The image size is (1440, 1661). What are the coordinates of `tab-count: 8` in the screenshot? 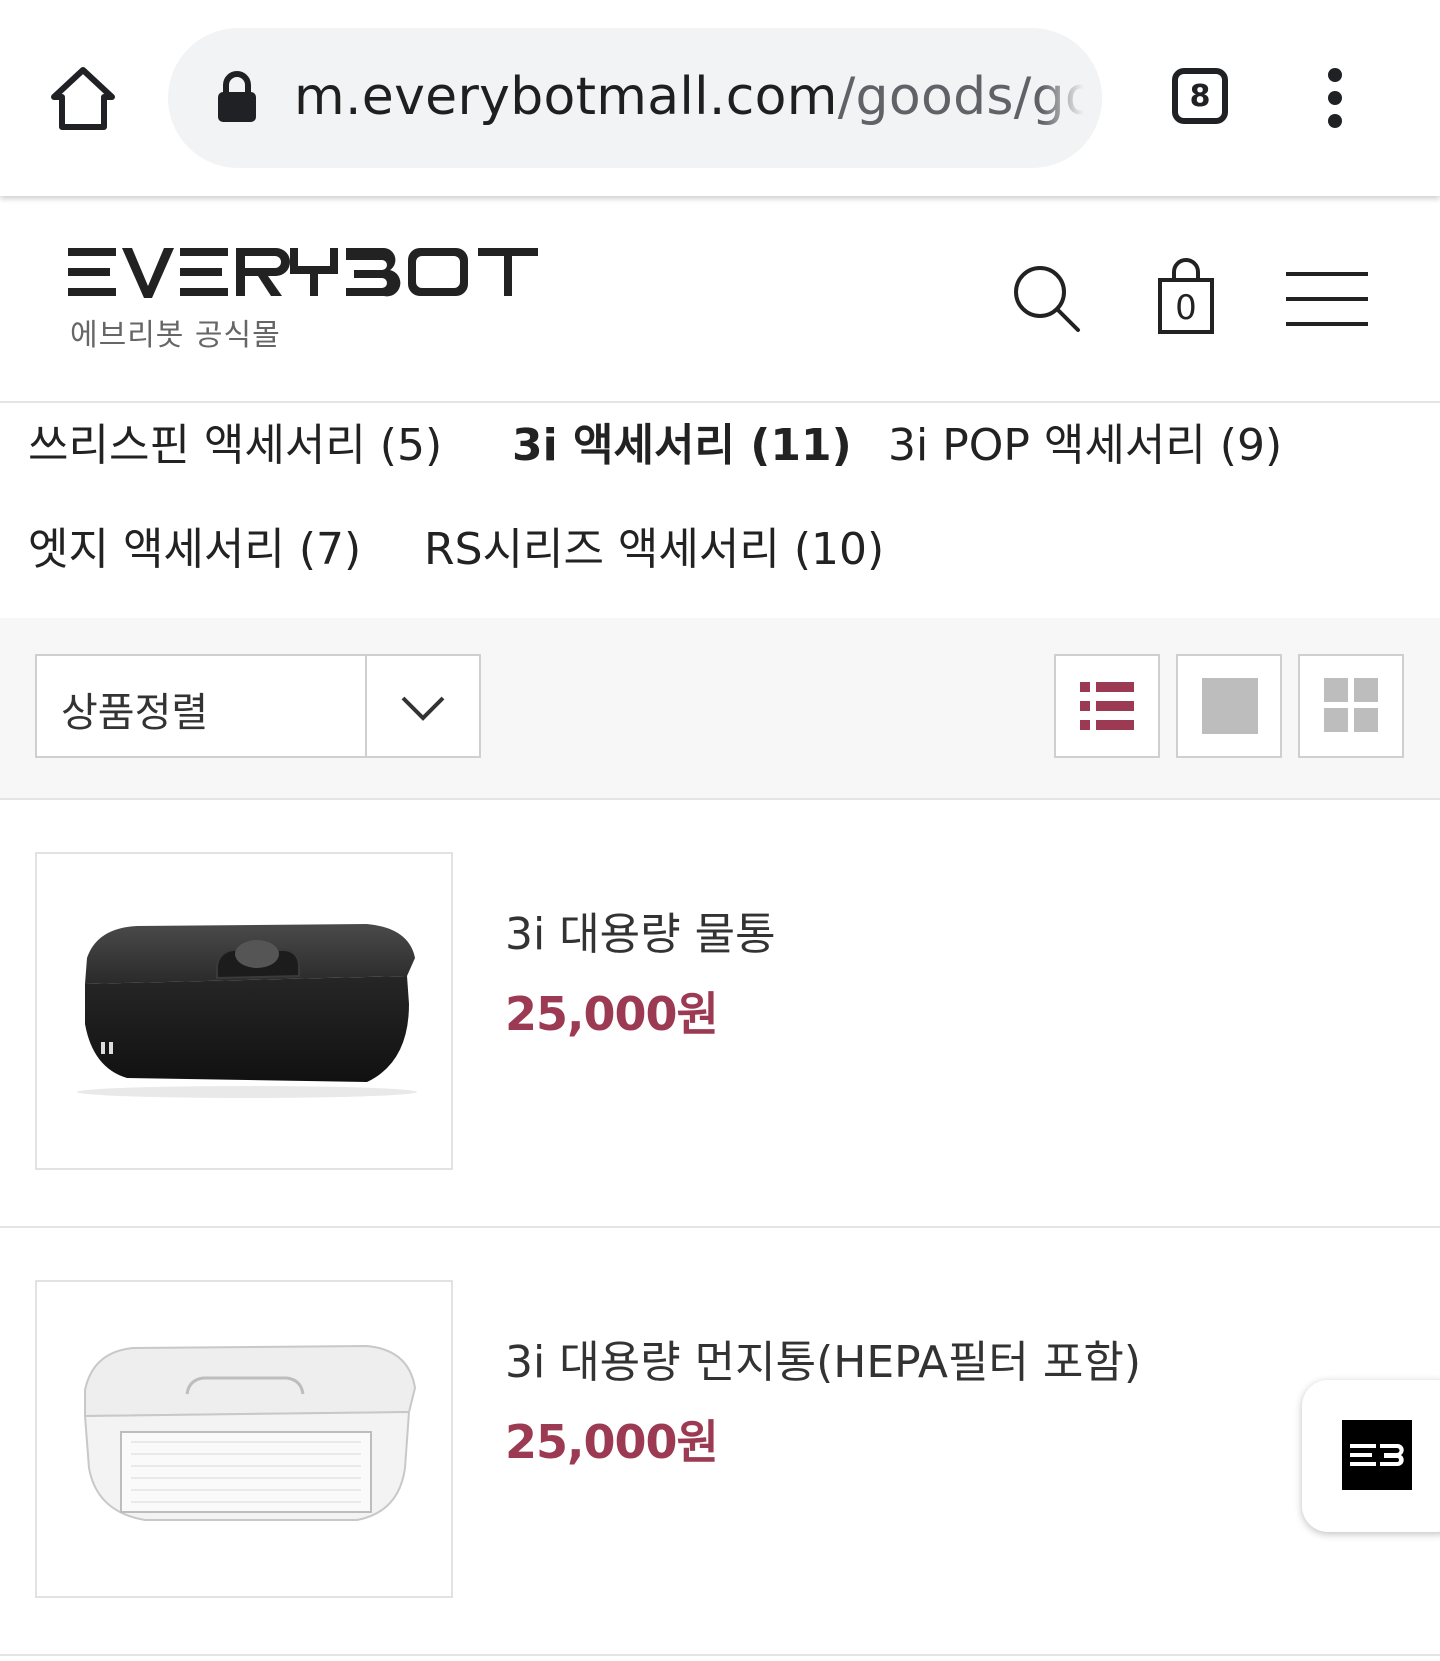 It's located at (1200, 96).